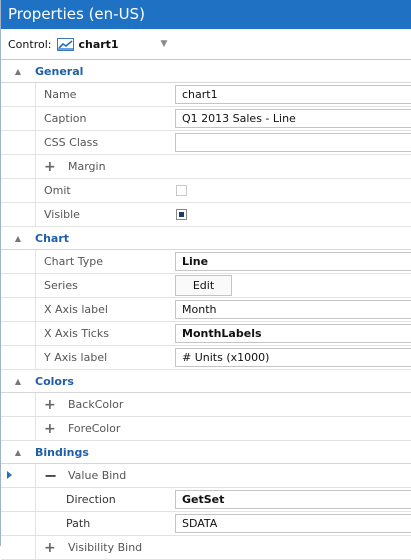  I want to click on property-series-row: Series Edit, so click(206, 286).